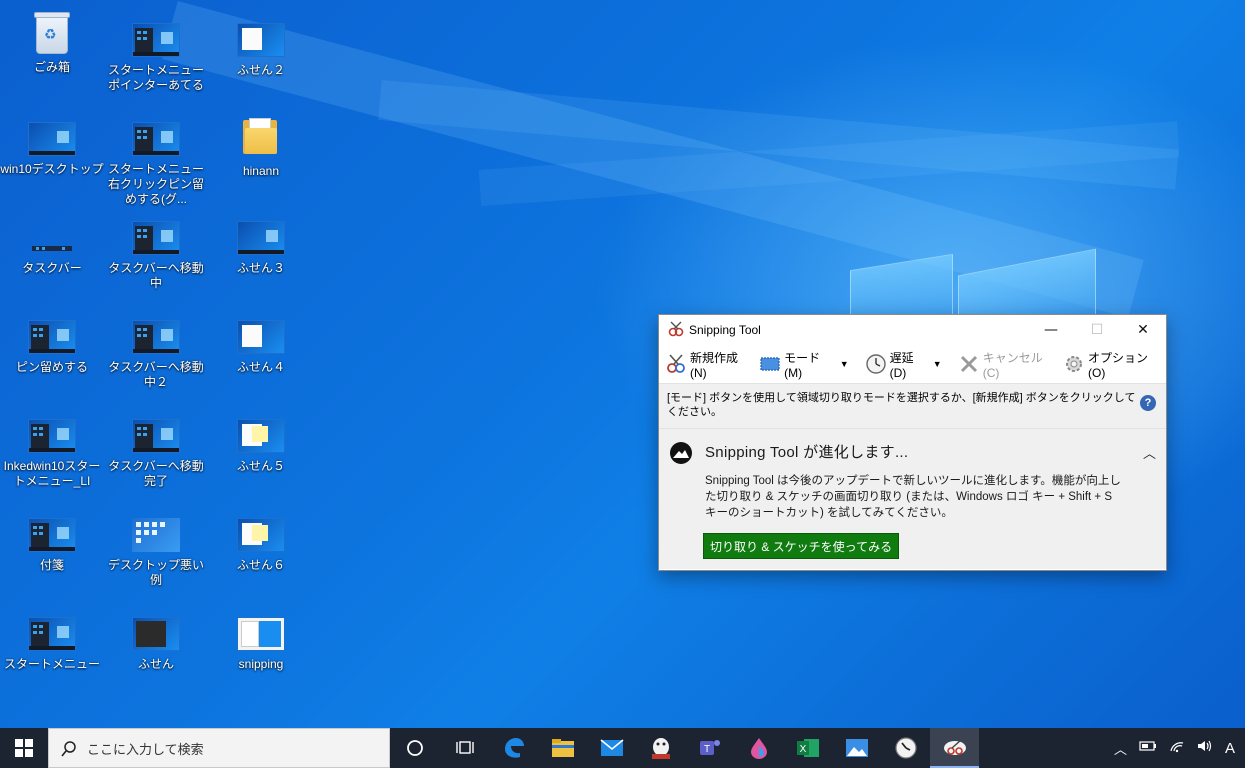  I want to click on taskbar-mail, so click(611, 748).